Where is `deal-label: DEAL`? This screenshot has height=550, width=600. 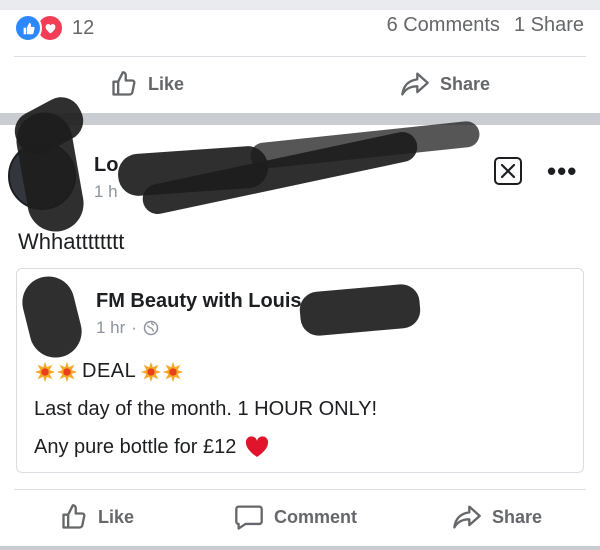 deal-label: DEAL is located at coordinates (109, 371).